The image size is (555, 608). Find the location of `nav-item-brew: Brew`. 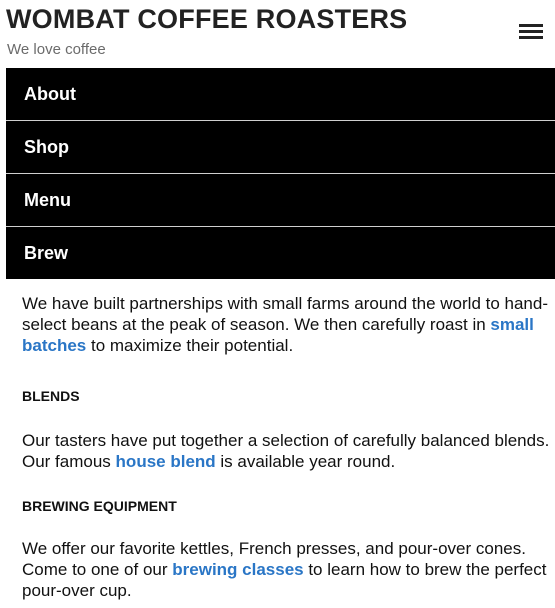

nav-item-brew: Brew is located at coordinates (280, 253).